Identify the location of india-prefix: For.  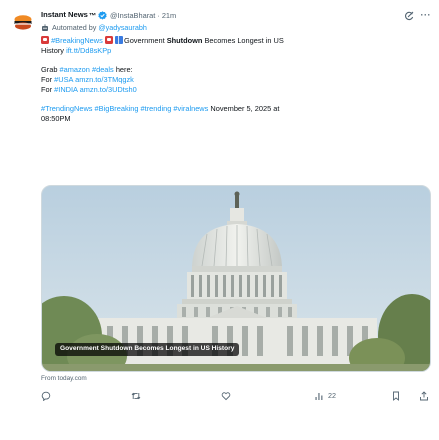
(47, 89).